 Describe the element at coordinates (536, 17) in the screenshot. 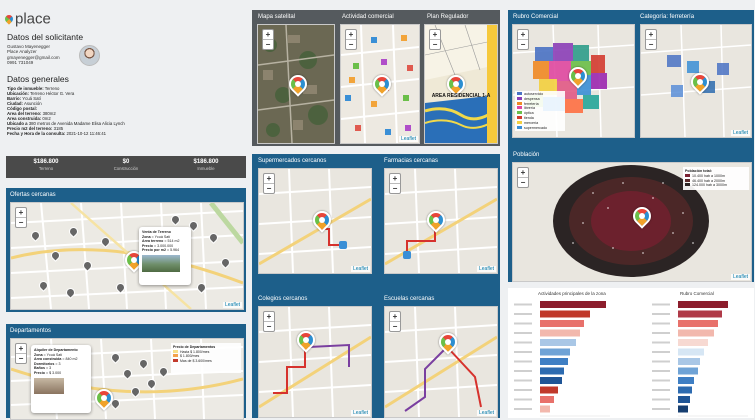

I see `rubro-title: Rubro Comercial` at that location.